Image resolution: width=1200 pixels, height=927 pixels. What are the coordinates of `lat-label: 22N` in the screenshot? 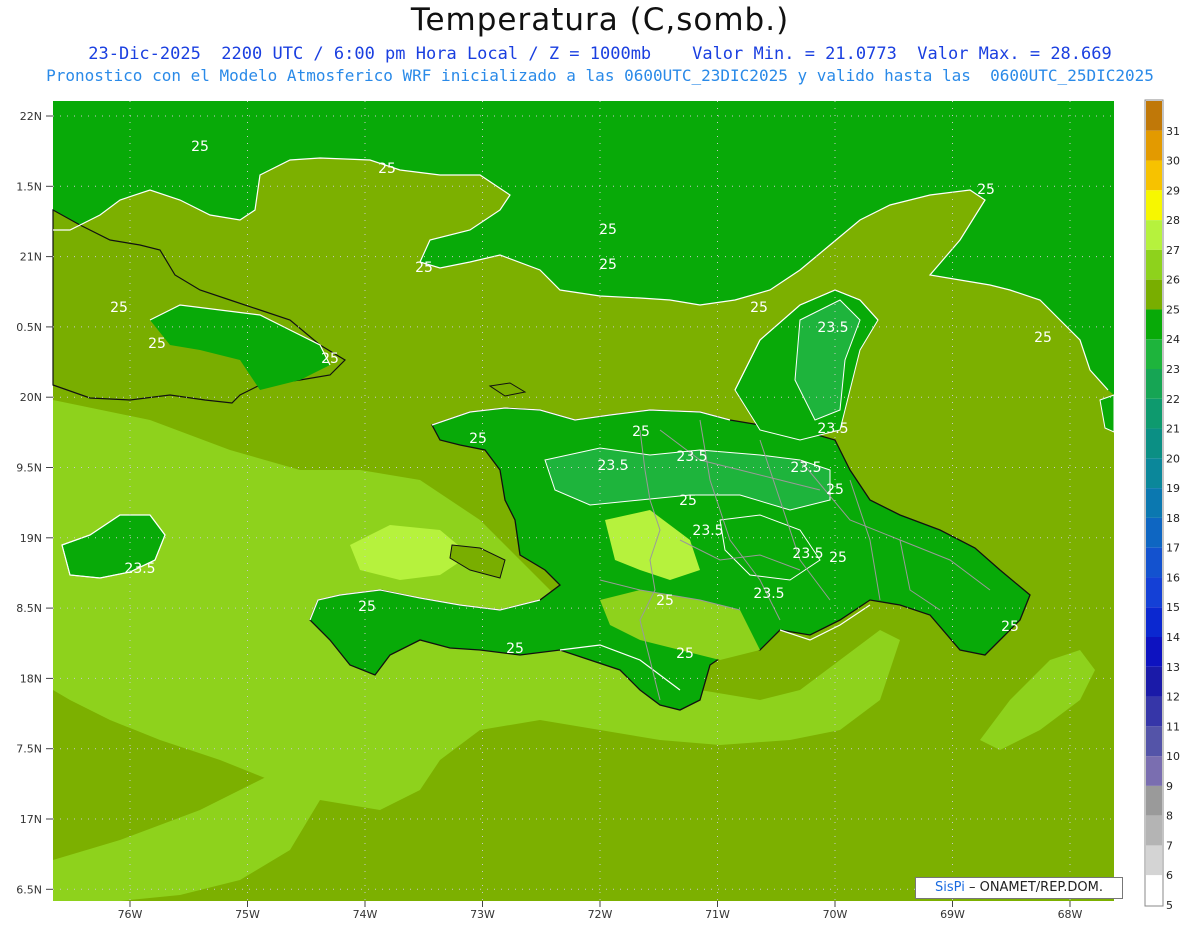 It's located at (31, 116).